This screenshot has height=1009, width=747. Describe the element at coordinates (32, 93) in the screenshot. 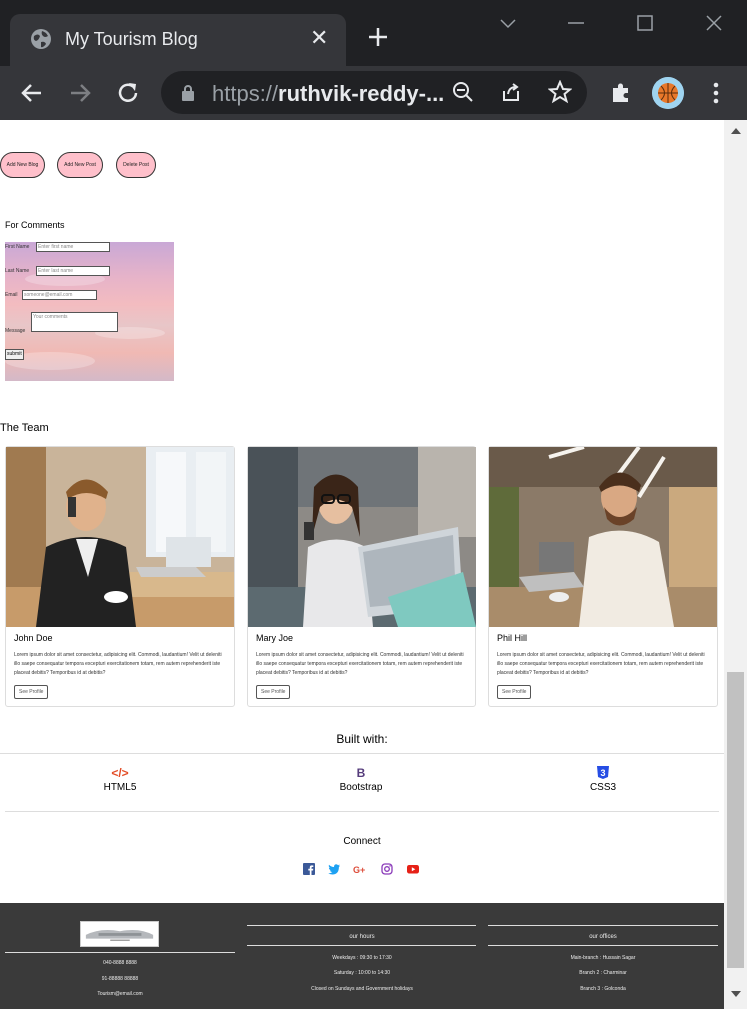

I see `back-arrow-icon` at that location.